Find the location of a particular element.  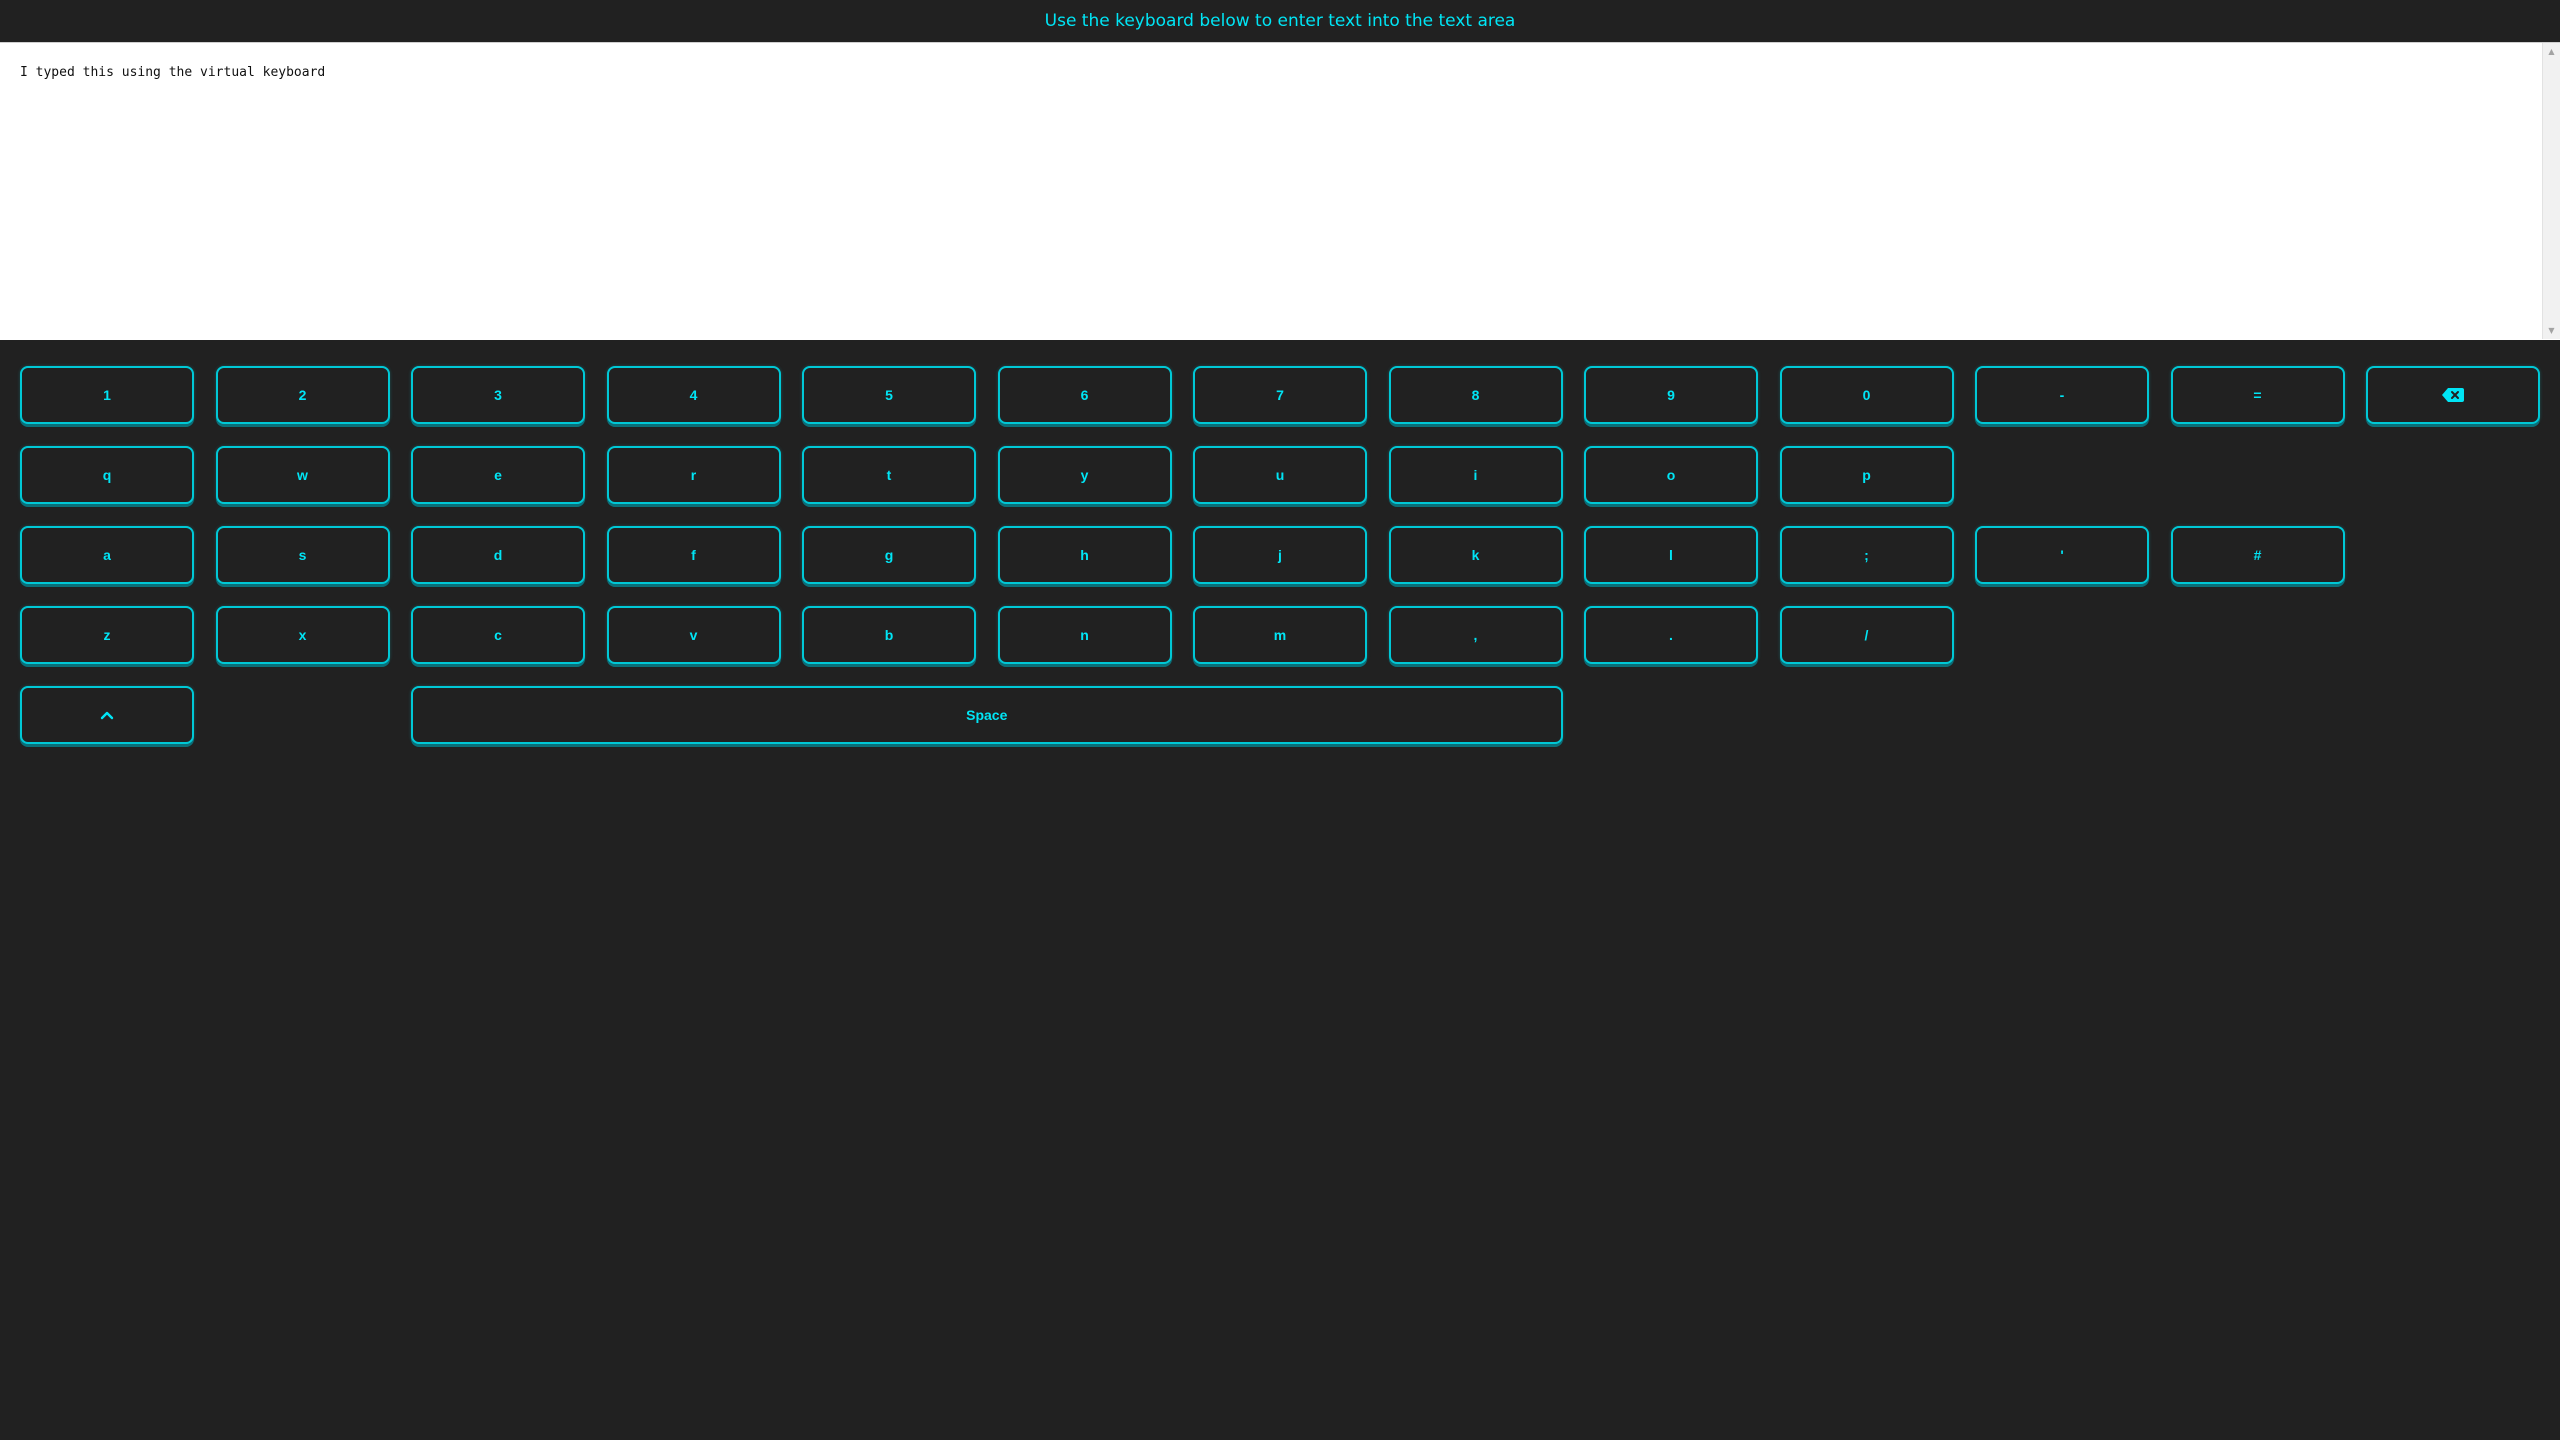

key-b: b is located at coordinates (889, 635).